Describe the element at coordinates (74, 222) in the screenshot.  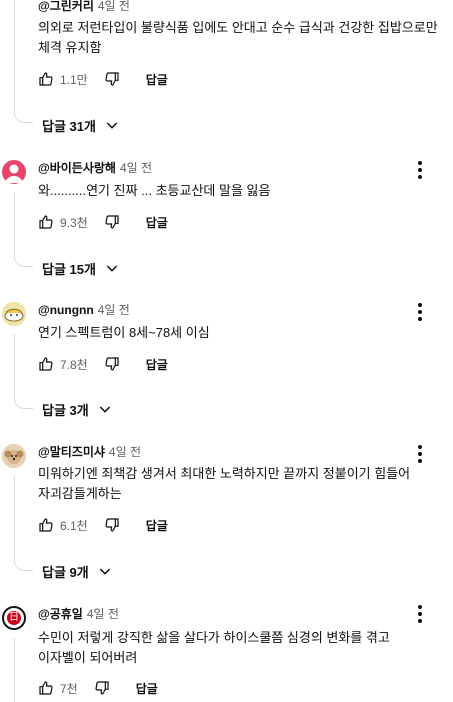
I see `like-count: 9.3천` at that location.